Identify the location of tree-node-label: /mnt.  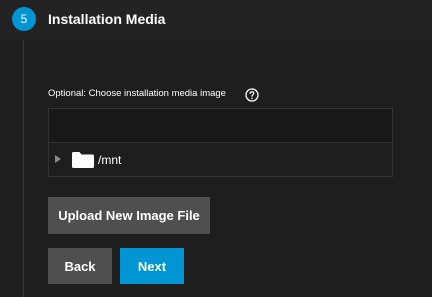
(109, 160).